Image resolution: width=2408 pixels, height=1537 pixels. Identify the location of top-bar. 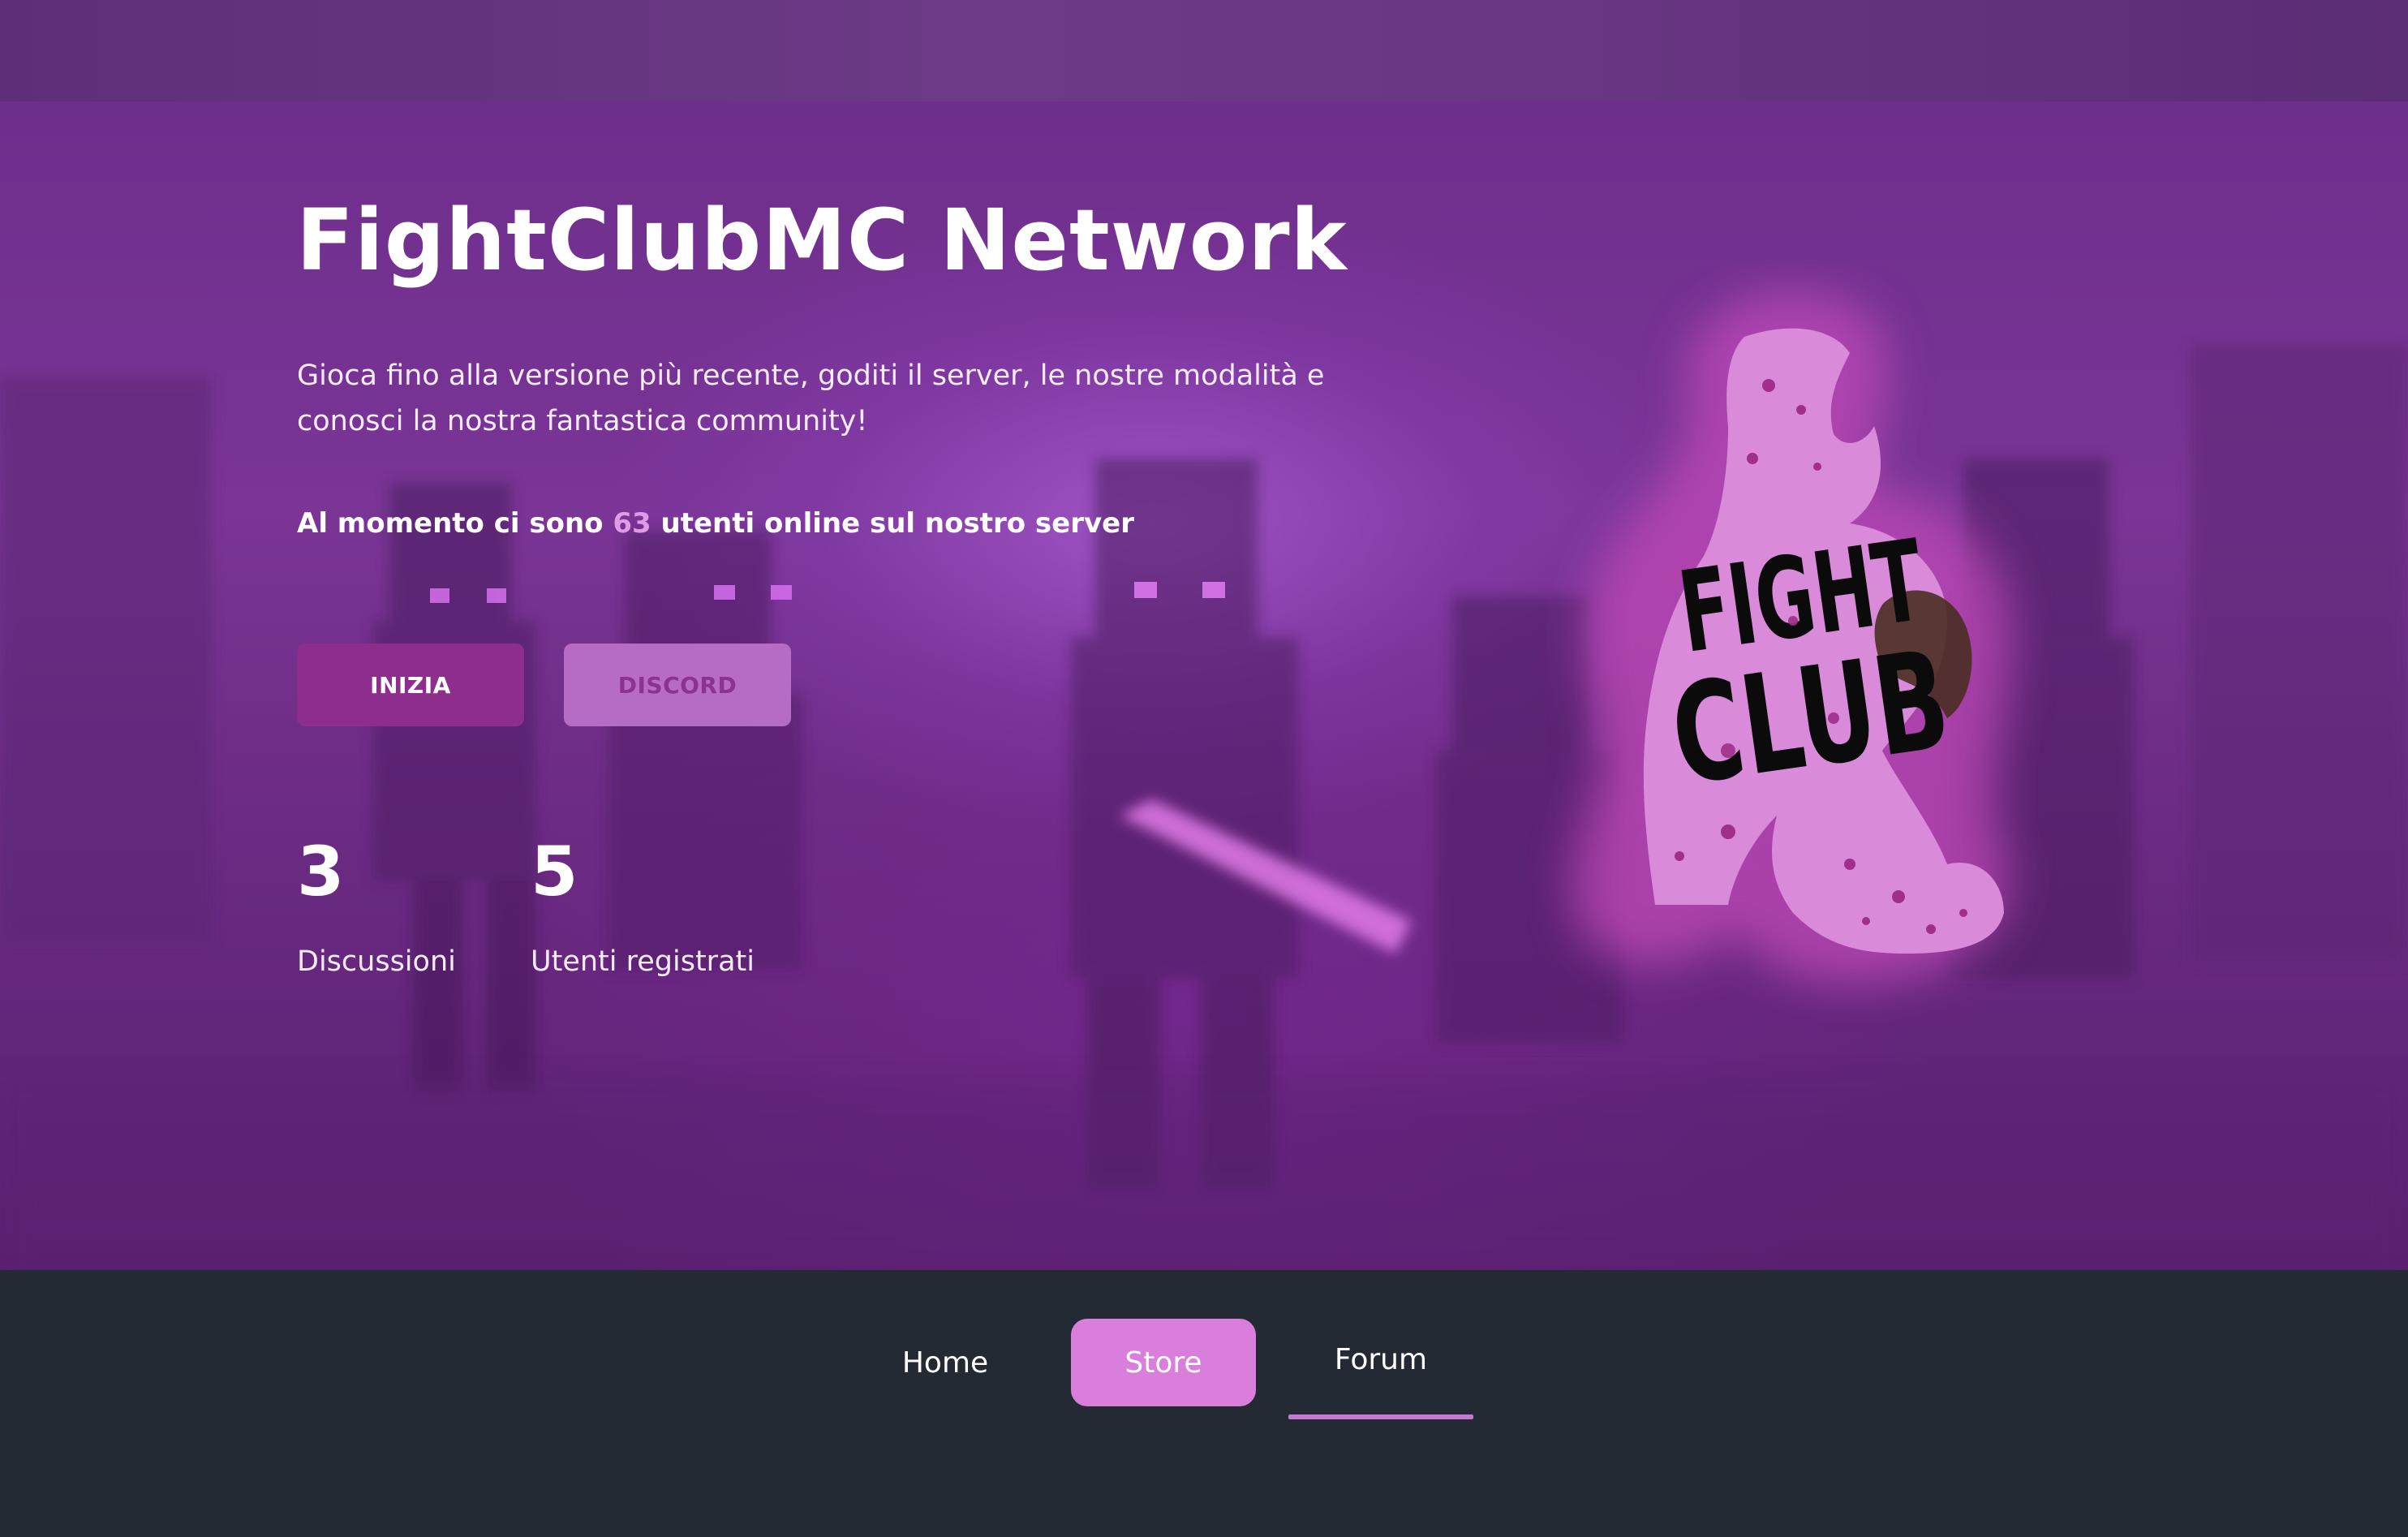
(1204, 51).